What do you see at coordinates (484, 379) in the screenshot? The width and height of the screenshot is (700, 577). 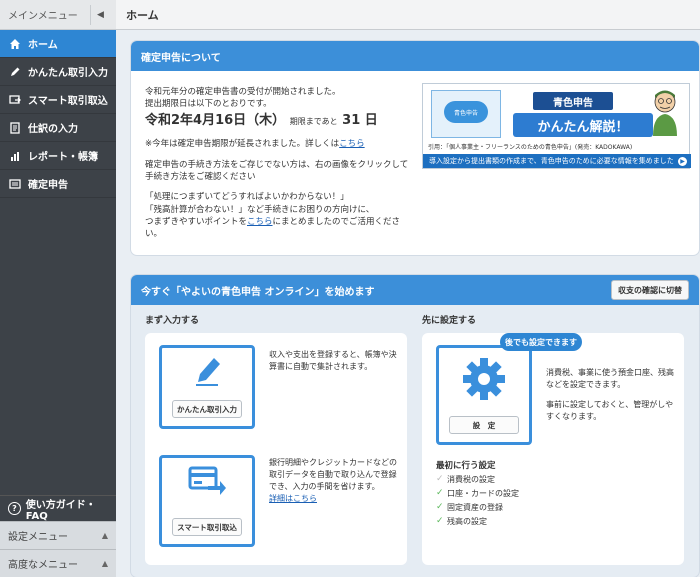 I see `gear-icon` at bounding box center [484, 379].